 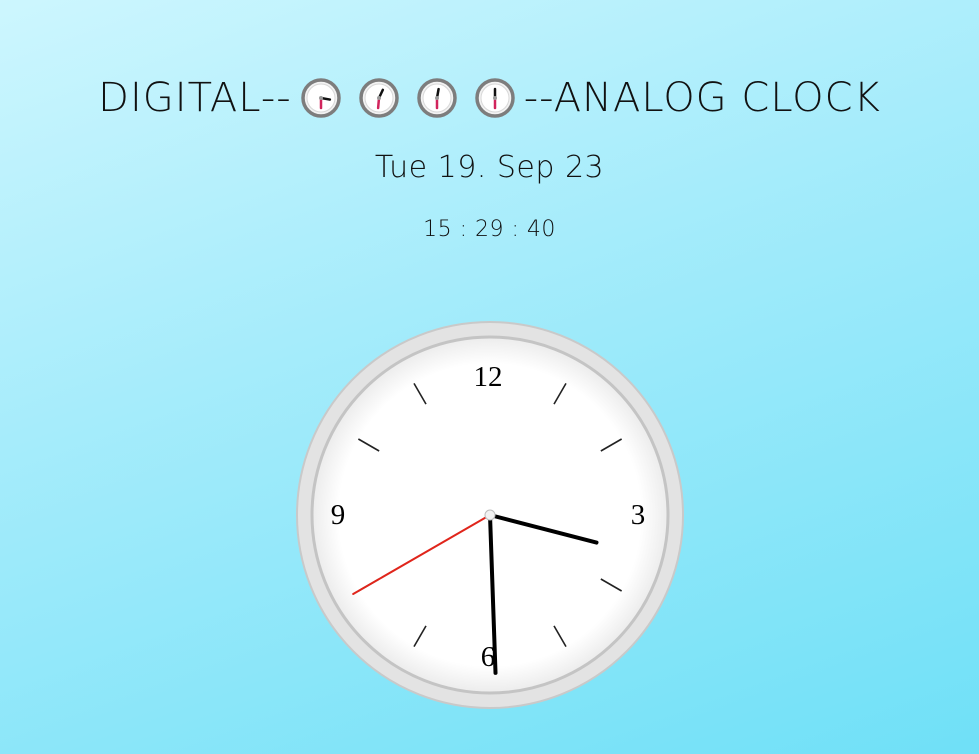 I want to click on mini-clock-3-svg, so click(x=436, y=98).